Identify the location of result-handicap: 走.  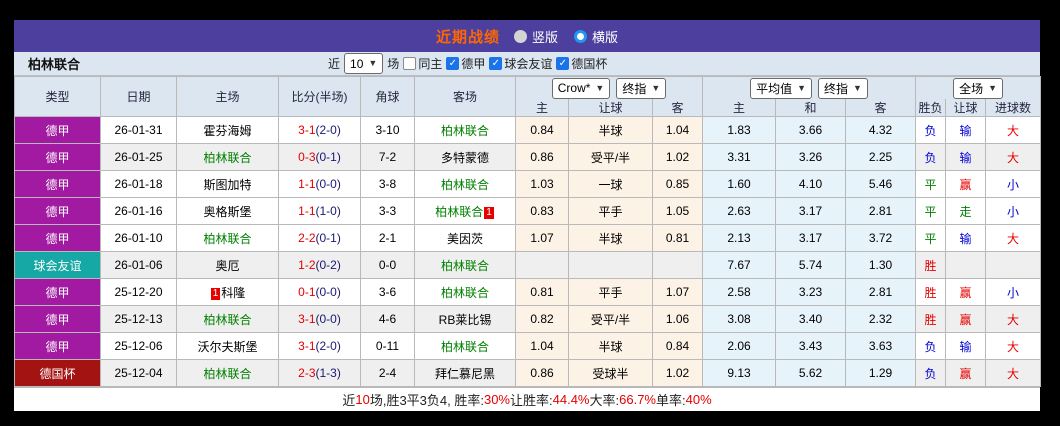
(966, 211).